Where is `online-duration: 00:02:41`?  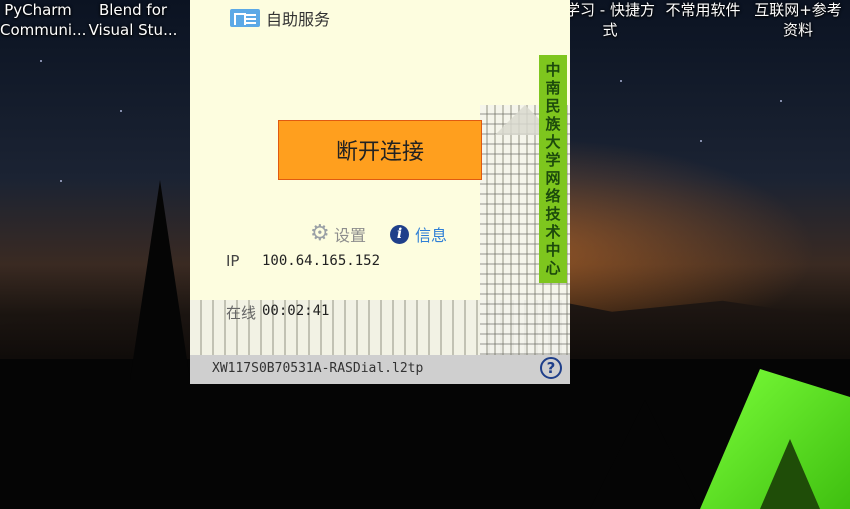 online-duration: 00:02:41 is located at coordinates (296, 311).